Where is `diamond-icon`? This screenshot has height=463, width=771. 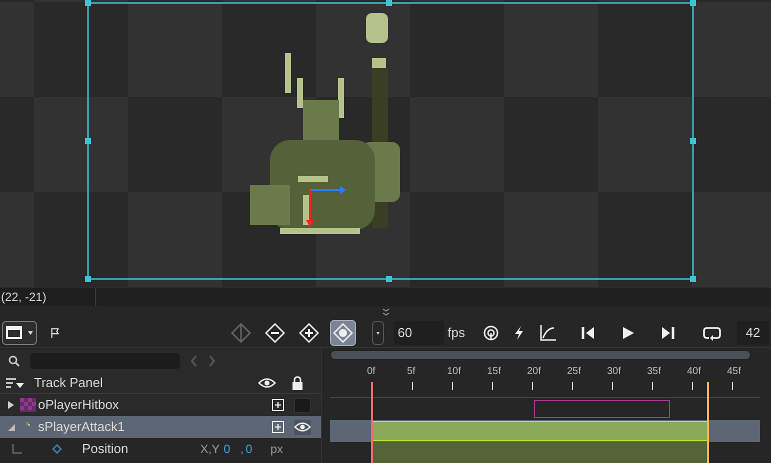 diamond-icon is located at coordinates (57, 449).